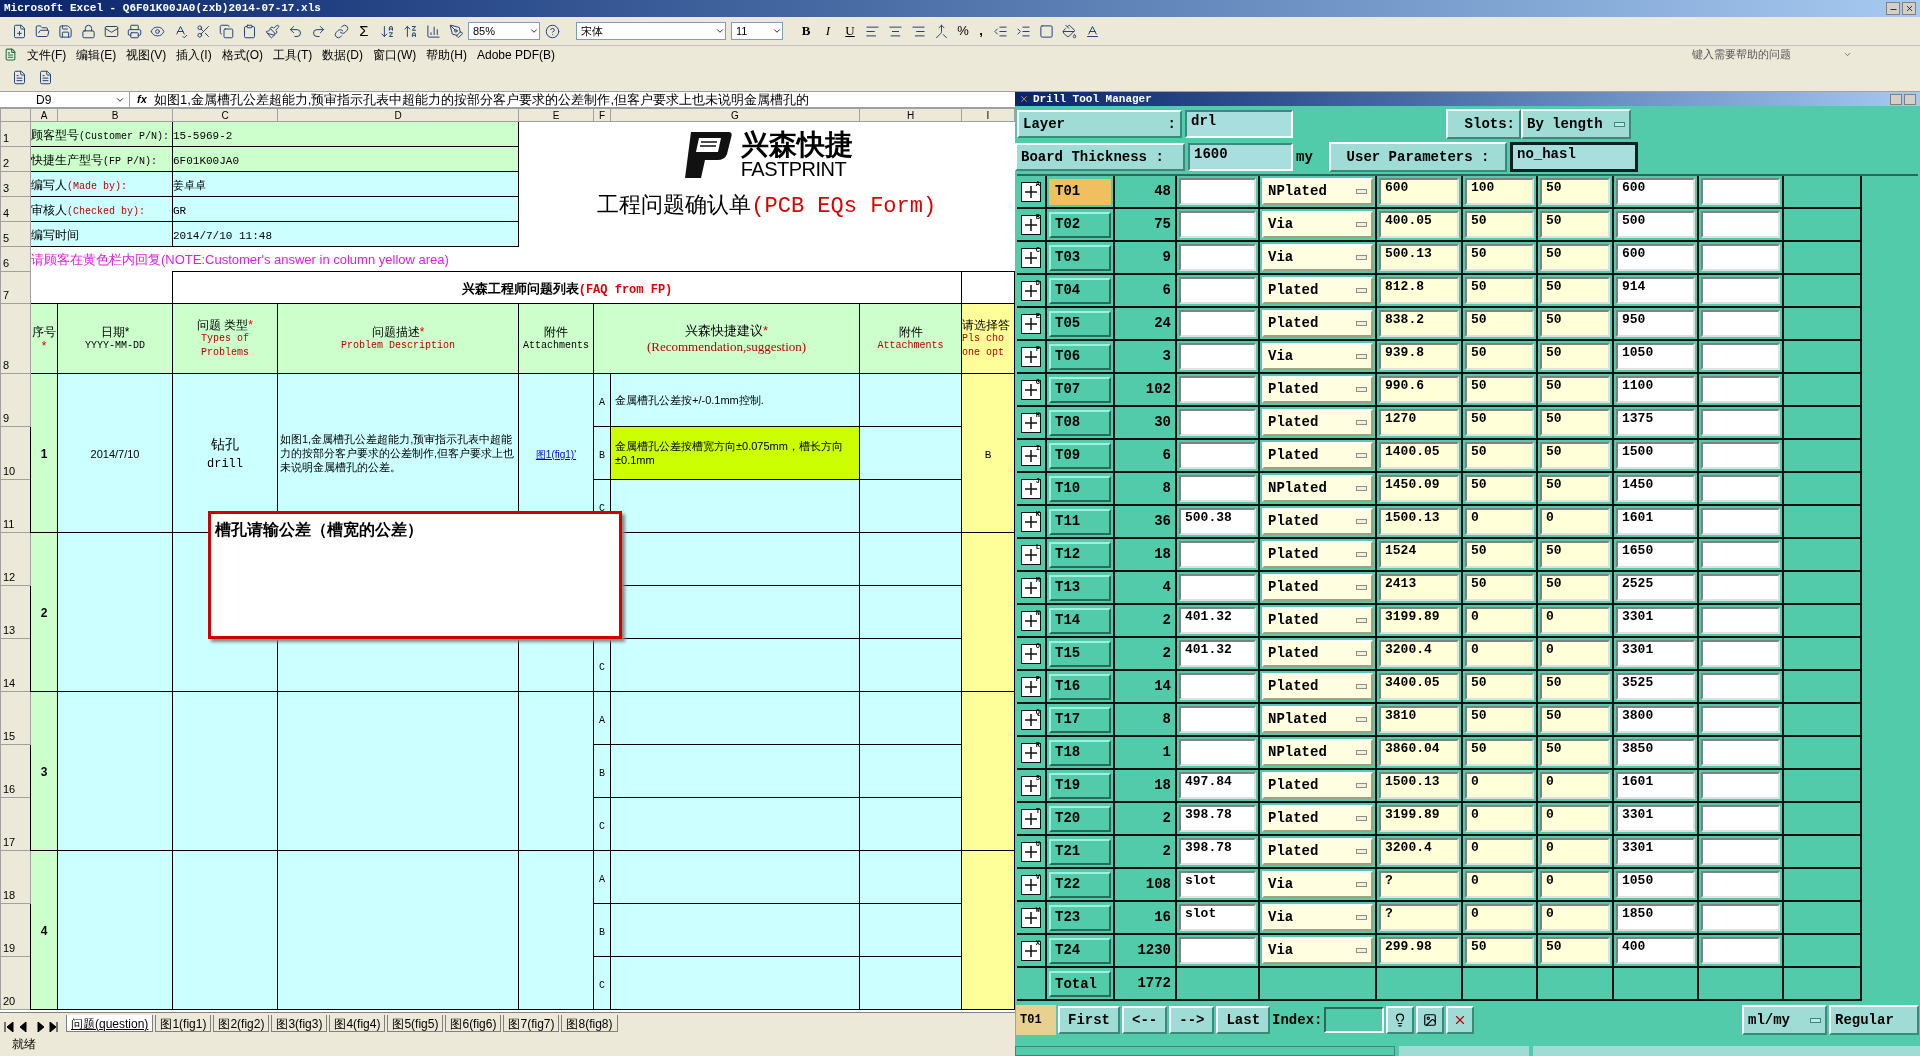  What do you see at coordinates (1419, 323) in the screenshot?
I see `text-field: 838.2` at bounding box center [1419, 323].